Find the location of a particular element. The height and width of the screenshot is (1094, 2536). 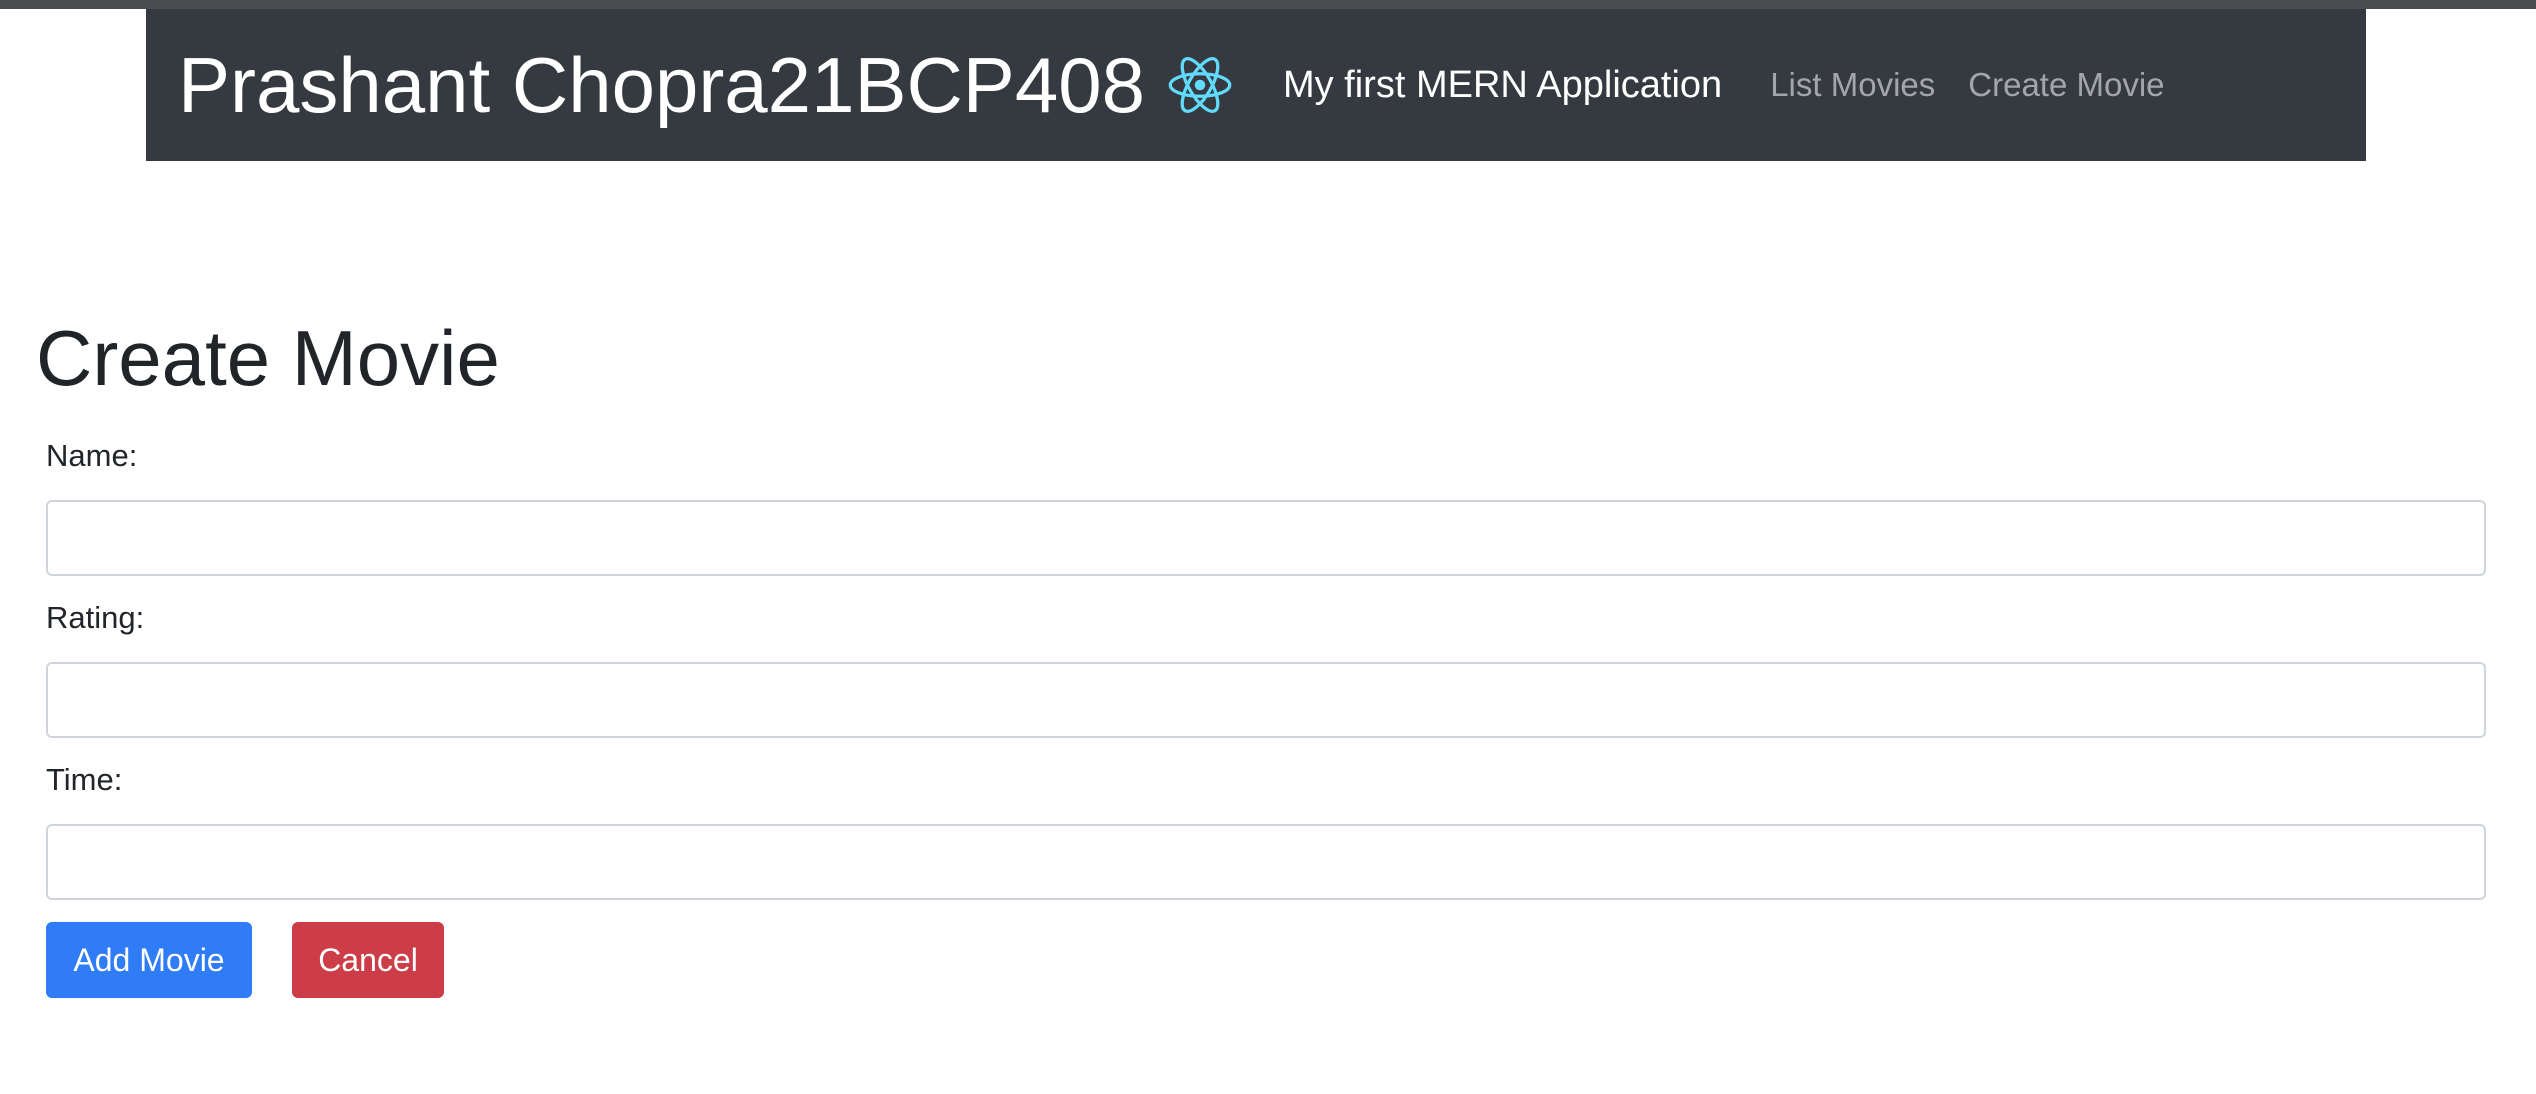

window-top-strip is located at coordinates (1268, 4).